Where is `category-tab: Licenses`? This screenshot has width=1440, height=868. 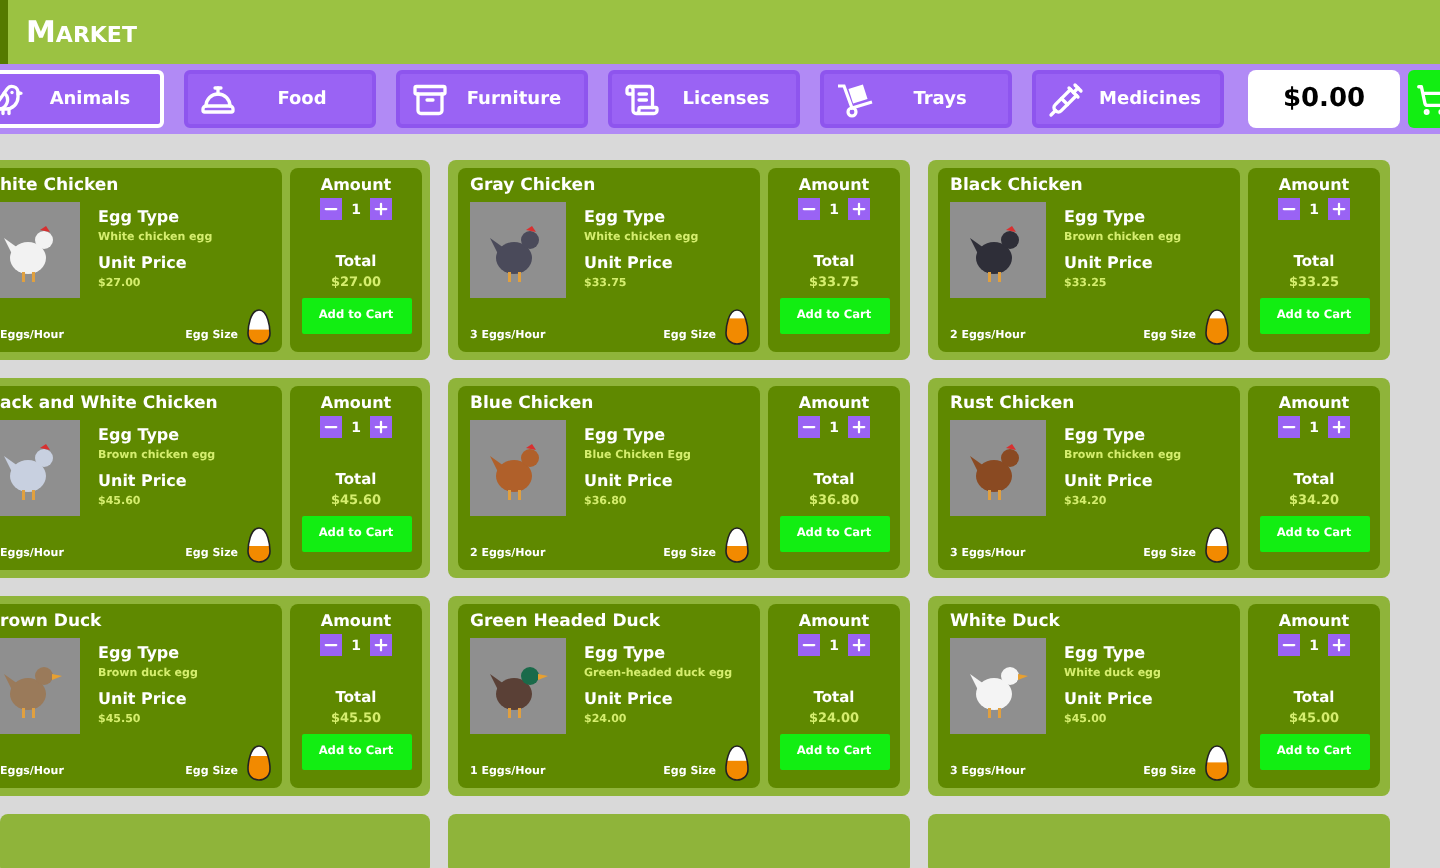
category-tab: Licenses is located at coordinates (704, 99).